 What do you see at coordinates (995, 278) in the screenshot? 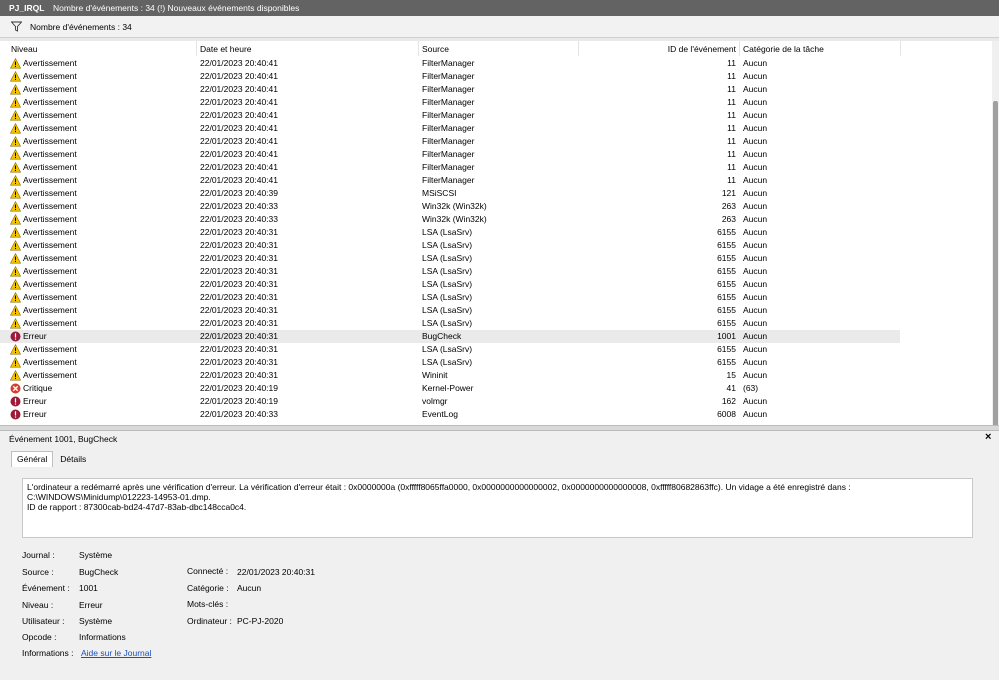
I see `scrollbar-thumb` at bounding box center [995, 278].